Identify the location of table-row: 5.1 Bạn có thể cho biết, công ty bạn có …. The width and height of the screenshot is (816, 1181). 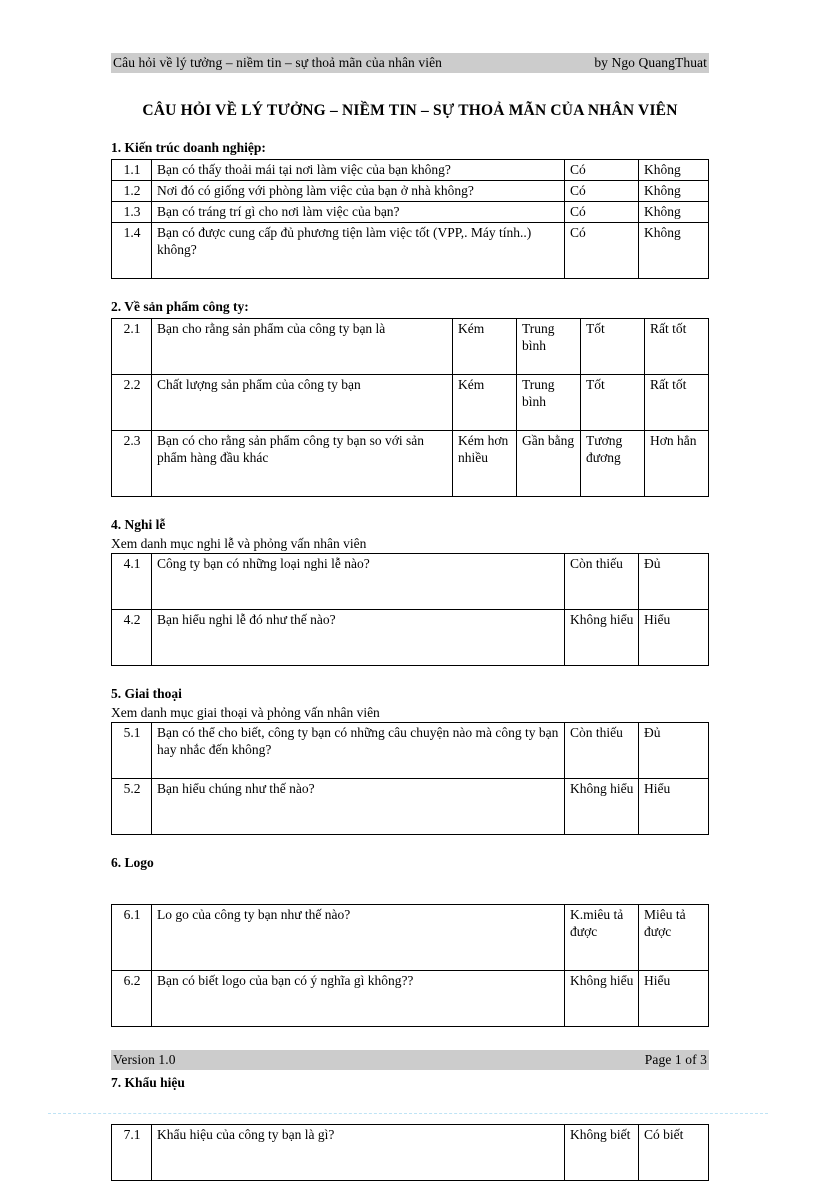
(410, 750).